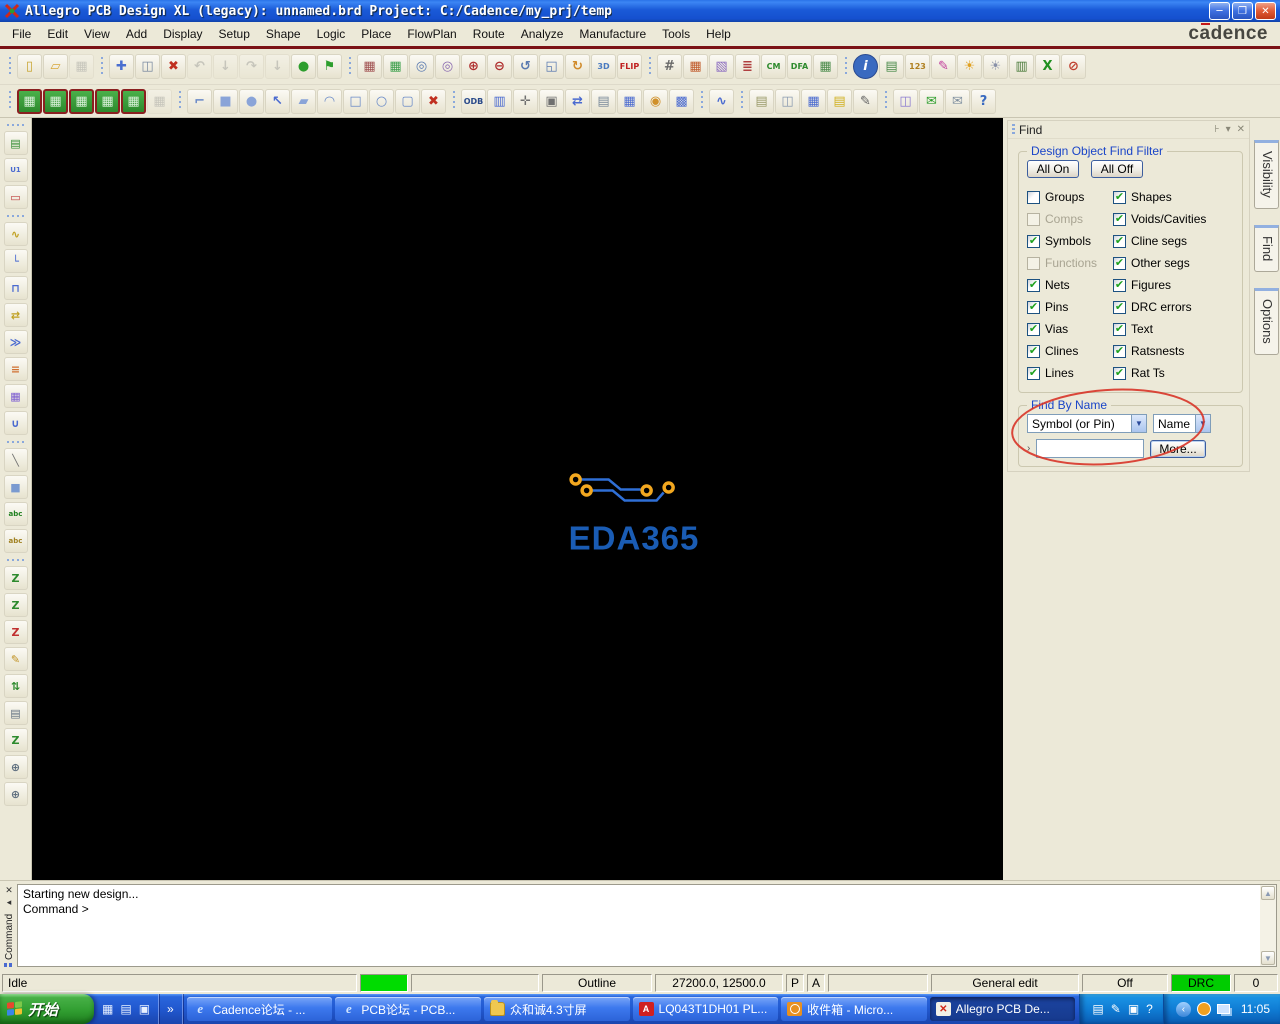 The height and width of the screenshot is (1024, 1280). I want to click on snake-route-icon: ∪, so click(15, 423).